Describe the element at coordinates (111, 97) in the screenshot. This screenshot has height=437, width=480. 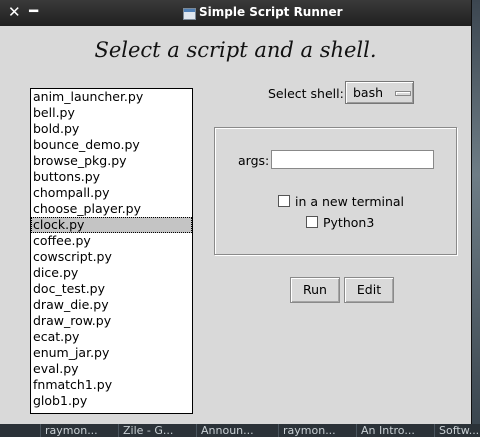
I see `script-list-item: anim_launcher.py` at that location.